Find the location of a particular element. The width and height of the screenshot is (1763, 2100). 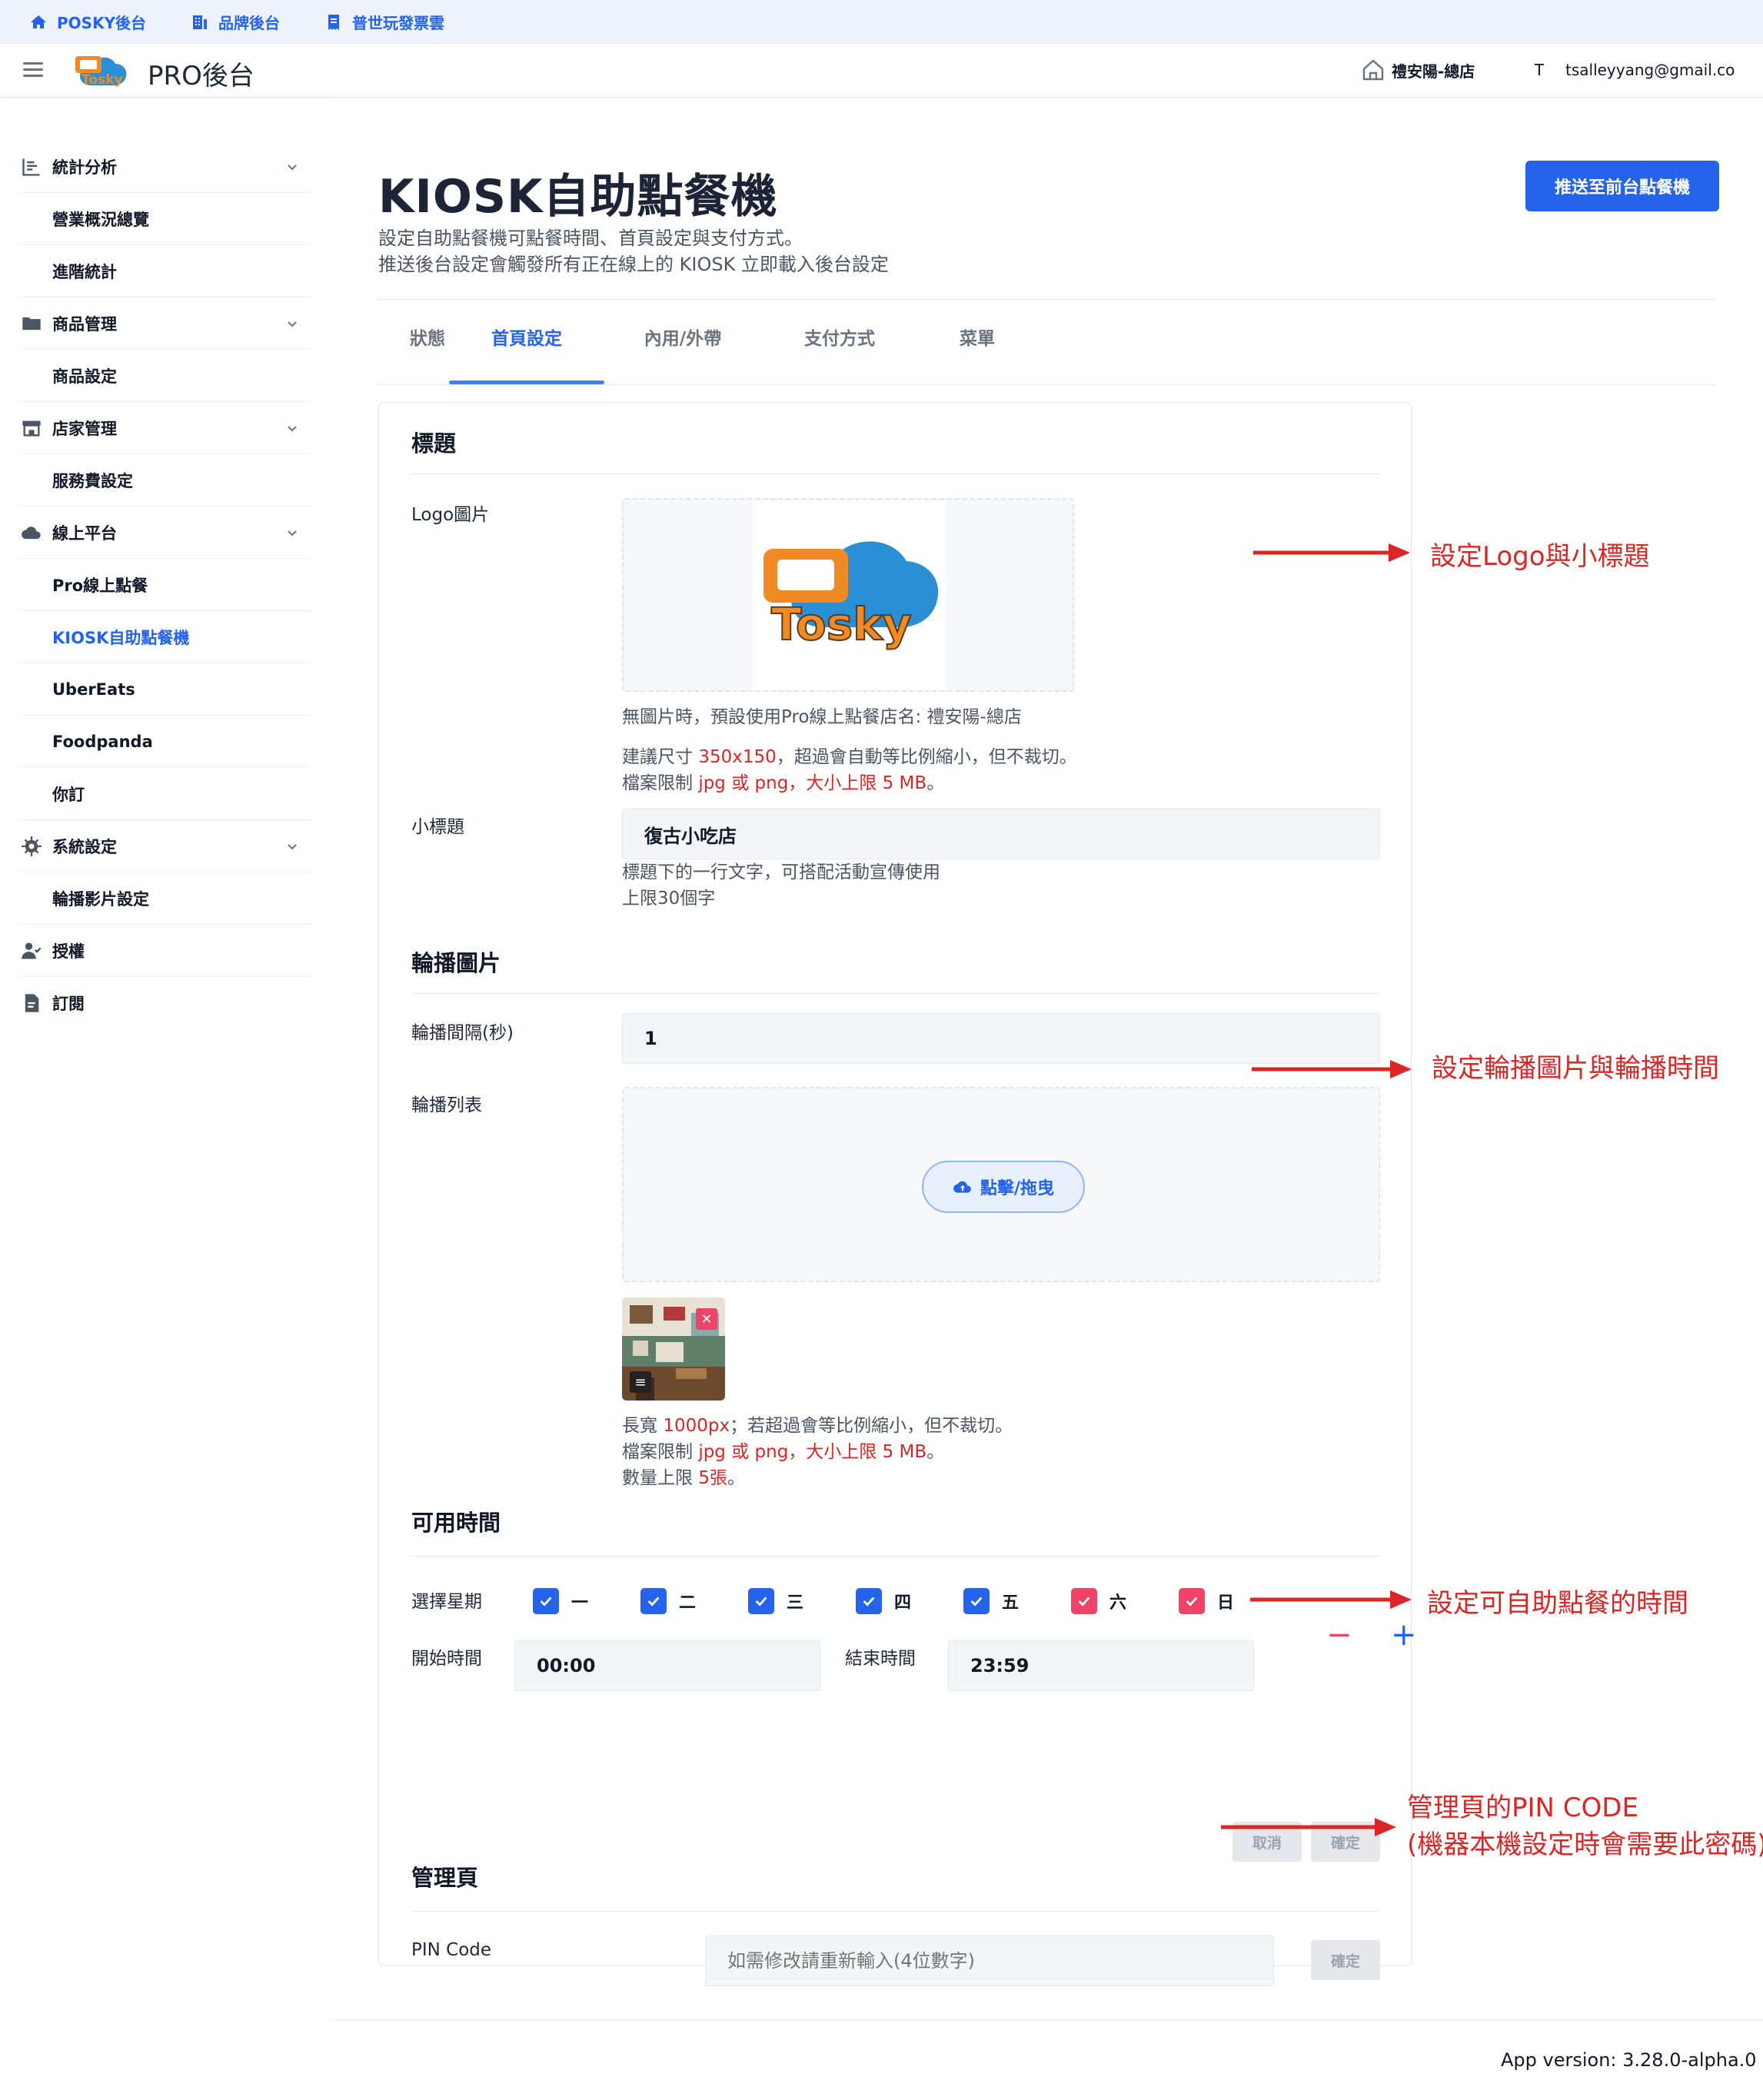

weekday-checkbox-mon: 一 is located at coordinates (560, 1601).